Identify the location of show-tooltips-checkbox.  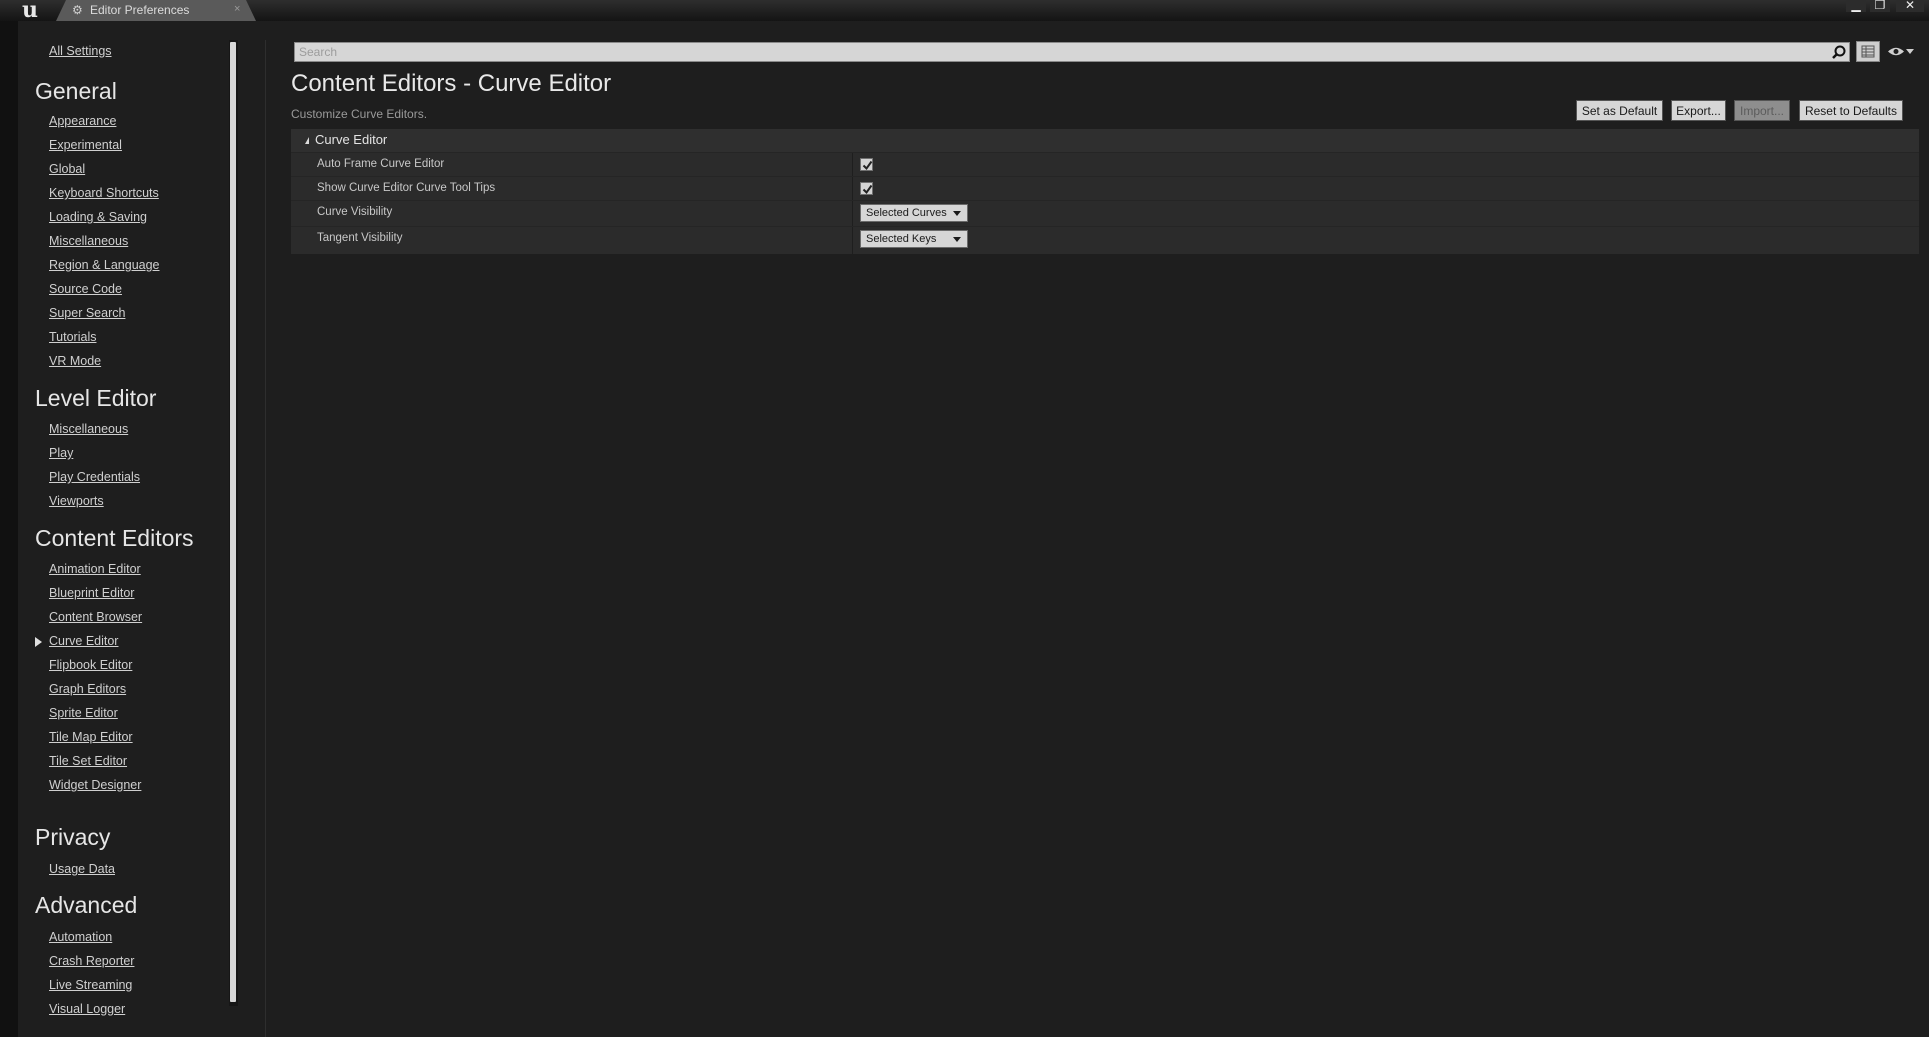
(866, 188).